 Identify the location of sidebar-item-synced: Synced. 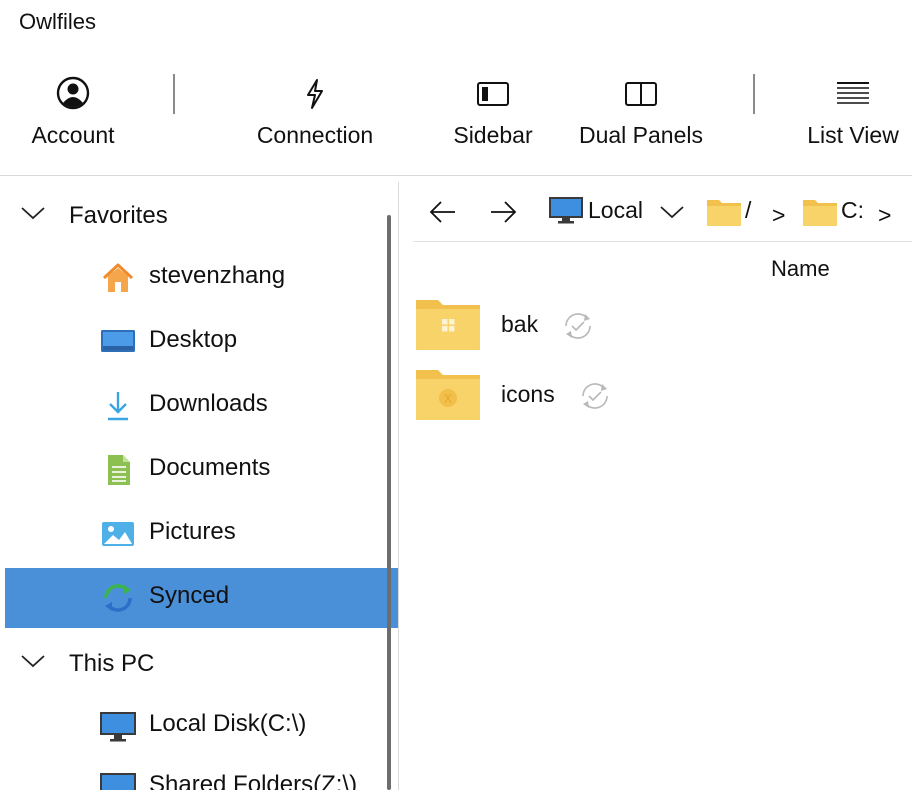
(201, 598).